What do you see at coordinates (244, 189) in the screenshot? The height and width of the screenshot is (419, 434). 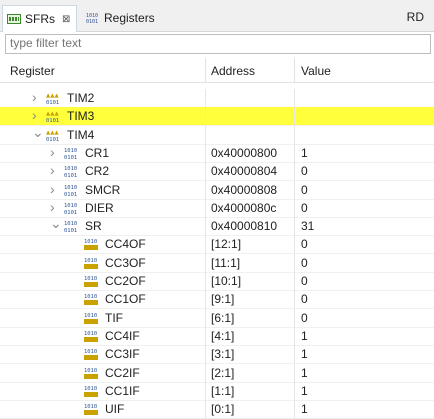 I see `register-address: 0x40000808` at bounding box center [244, 189].